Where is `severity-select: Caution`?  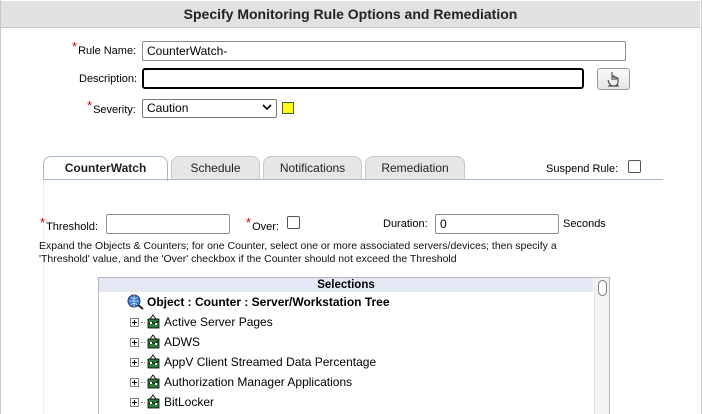 severity-select: Caution is located at coordinates (209, 108).